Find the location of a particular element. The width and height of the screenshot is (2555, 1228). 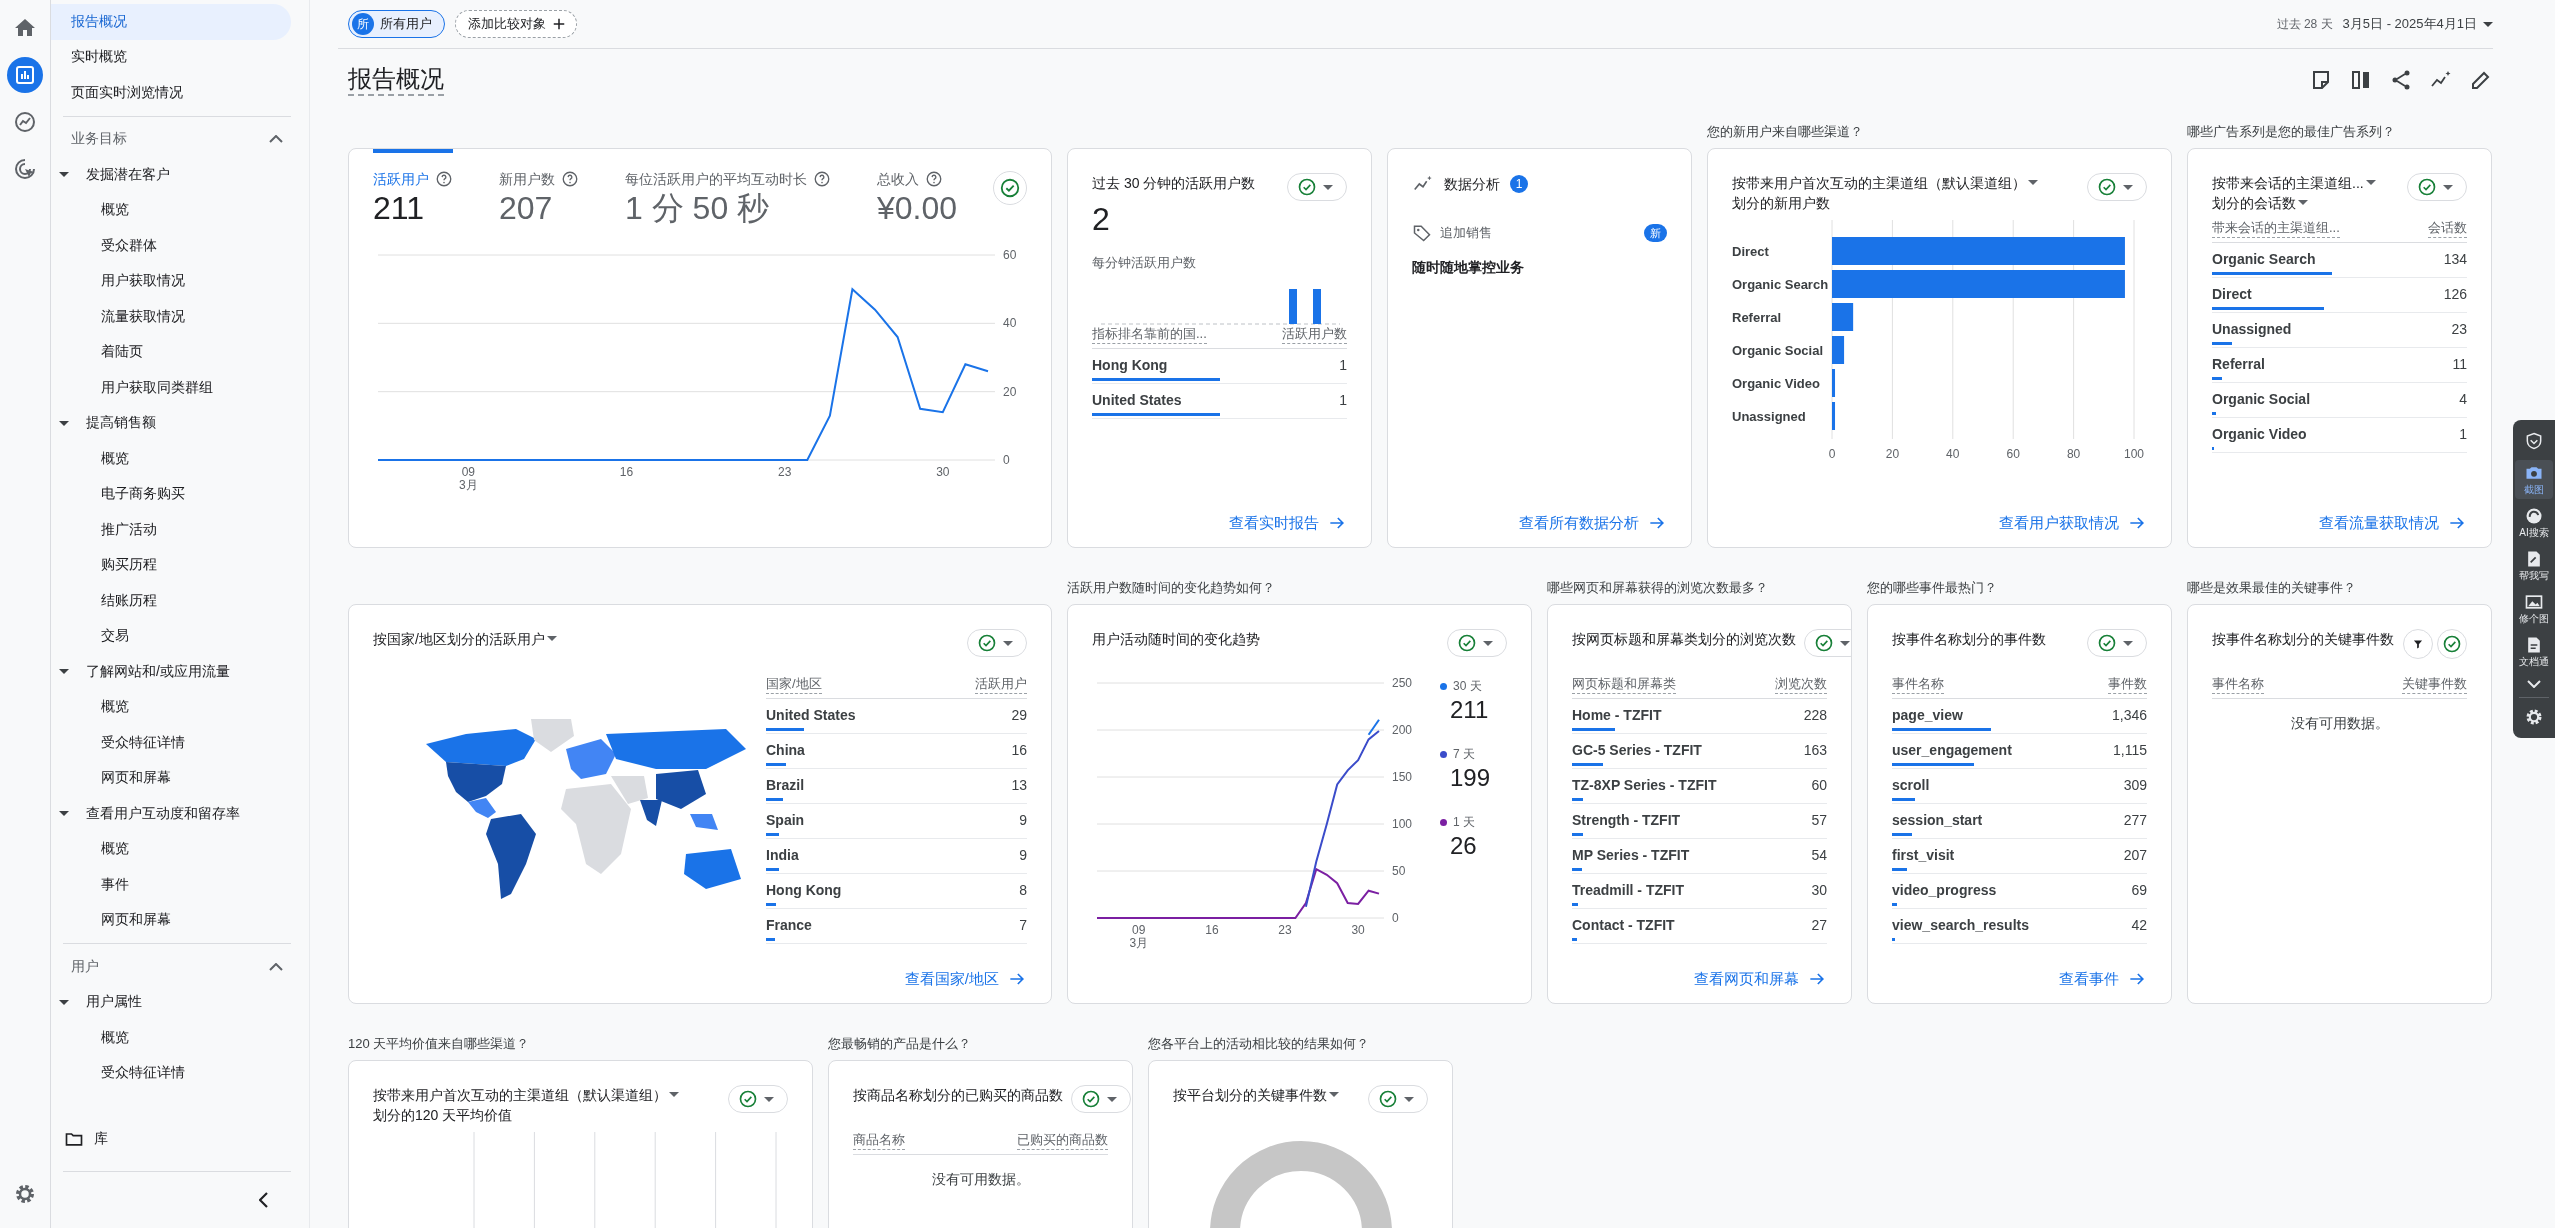

card-link: 查看实时报告 is located at coordinates (1288, 523).